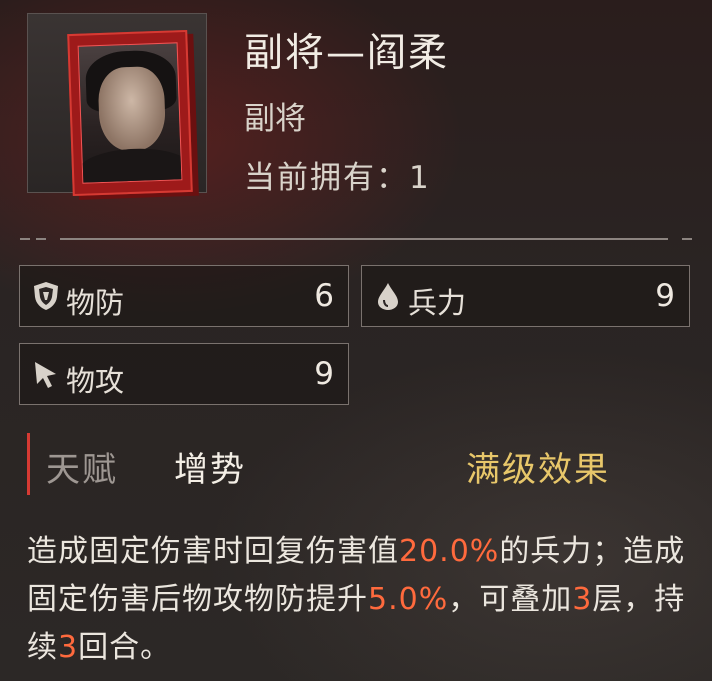  Describe the element at coordinates (130, 165) in the screenshot. I see `portrait-shoulders` at that location.